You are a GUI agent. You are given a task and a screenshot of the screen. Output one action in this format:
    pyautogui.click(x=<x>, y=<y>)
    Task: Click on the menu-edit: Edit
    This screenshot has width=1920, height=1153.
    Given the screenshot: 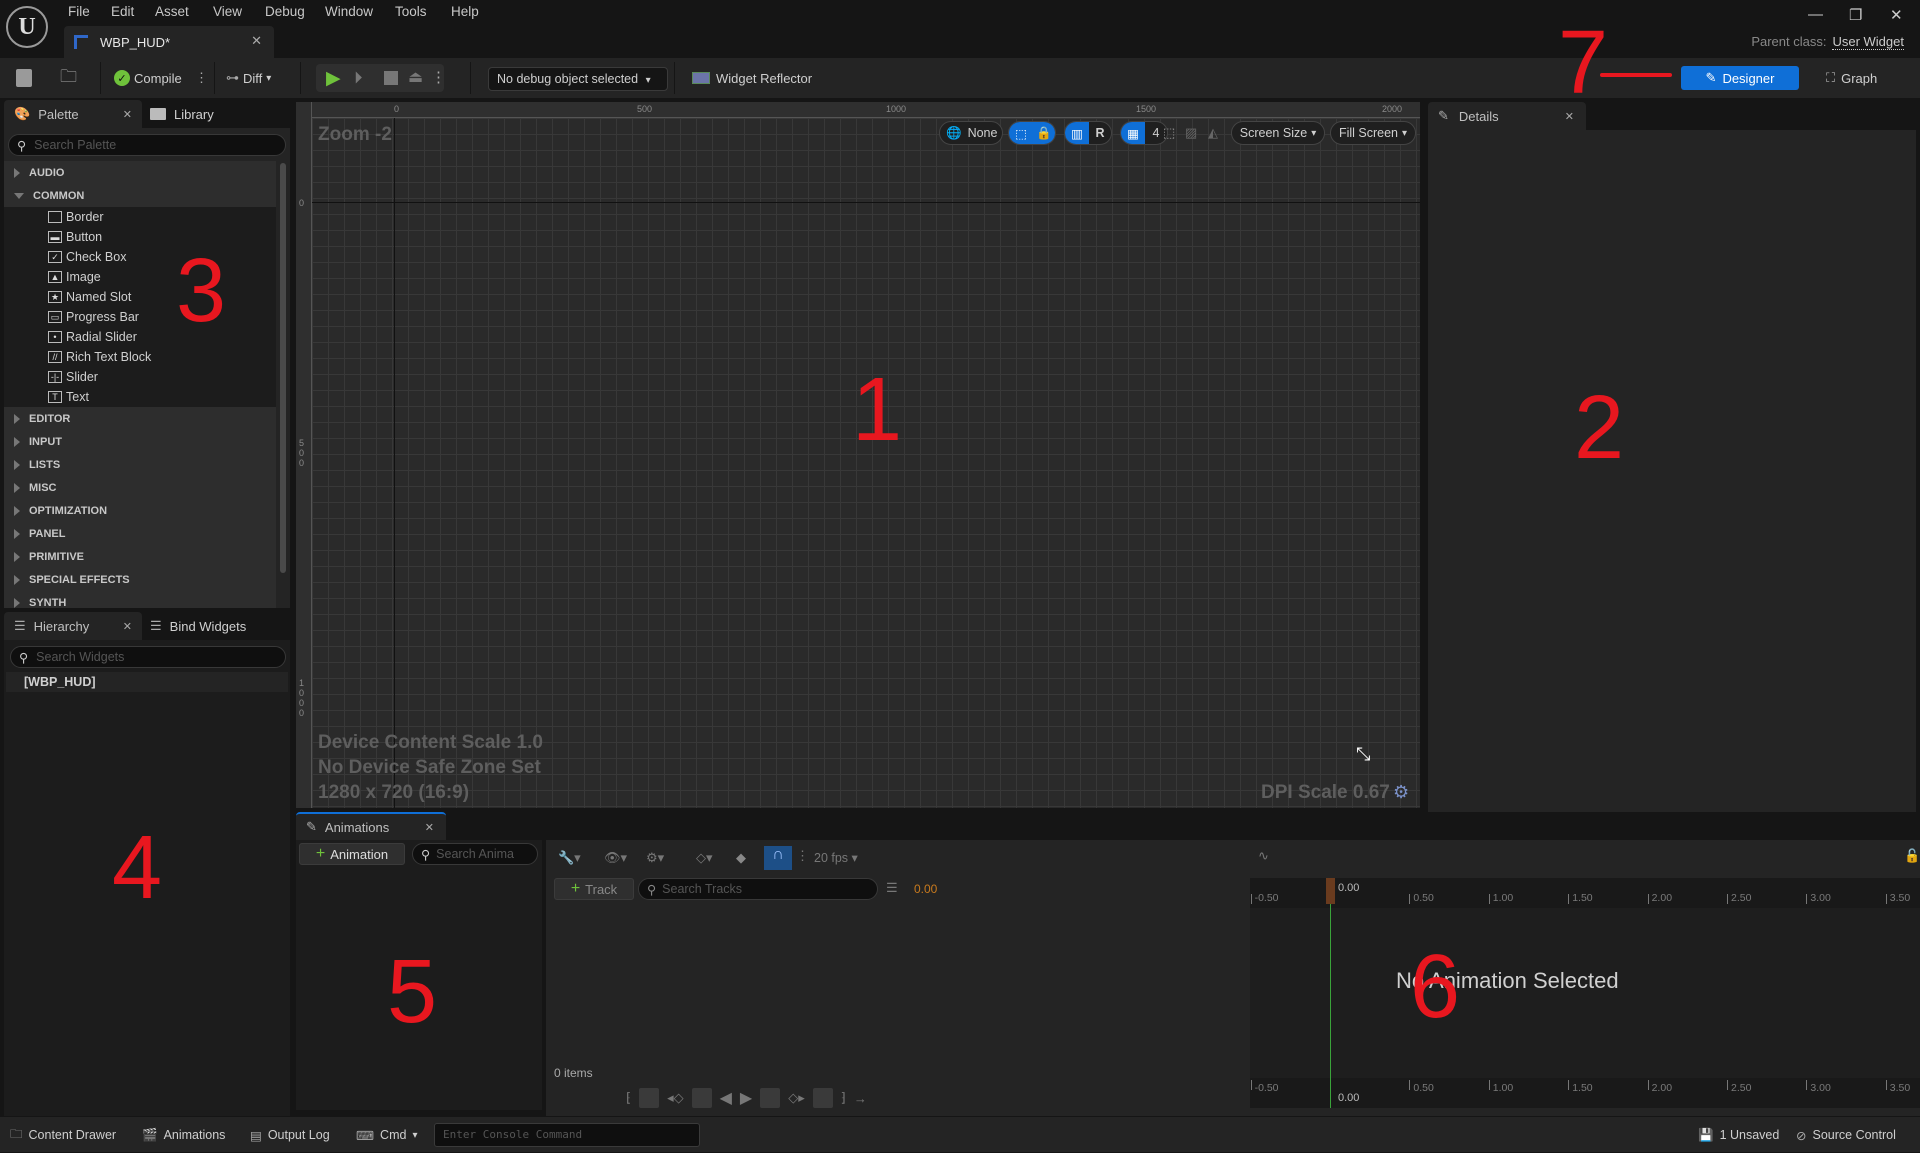 What is the action you would take?
    pyautogui.click(x=122, y=11)
    